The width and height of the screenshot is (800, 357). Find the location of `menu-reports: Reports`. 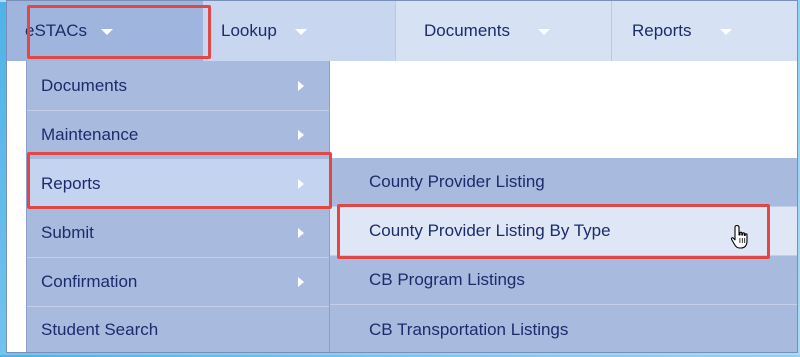

menu-reports: Reports is located at coordinates (704, 31).